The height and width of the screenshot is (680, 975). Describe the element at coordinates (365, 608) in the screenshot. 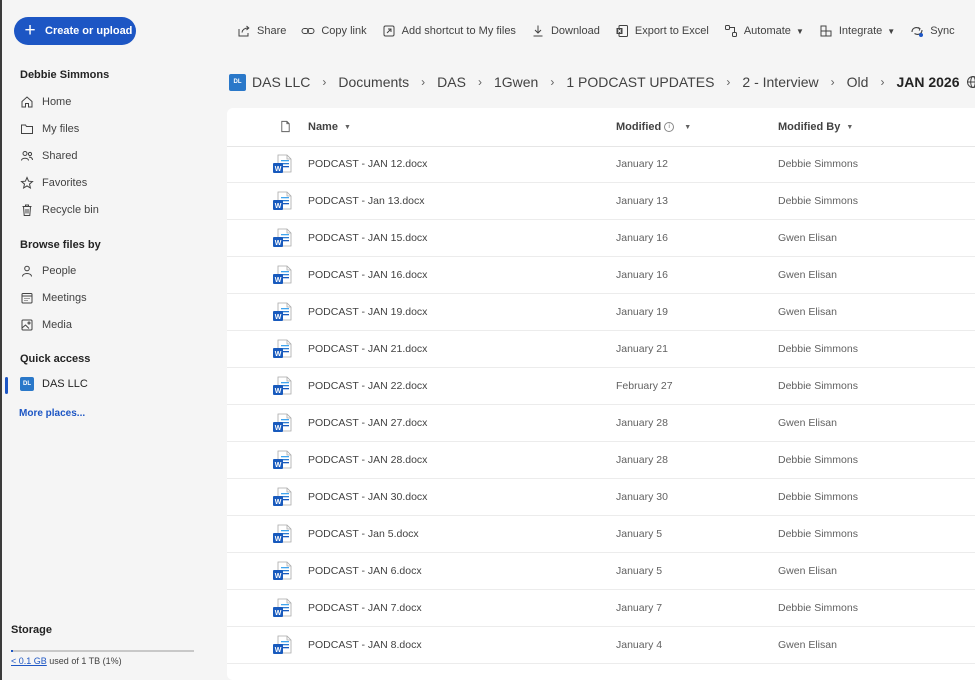

I see `file-name: PODCAST - JAN 7.docx` at that location.